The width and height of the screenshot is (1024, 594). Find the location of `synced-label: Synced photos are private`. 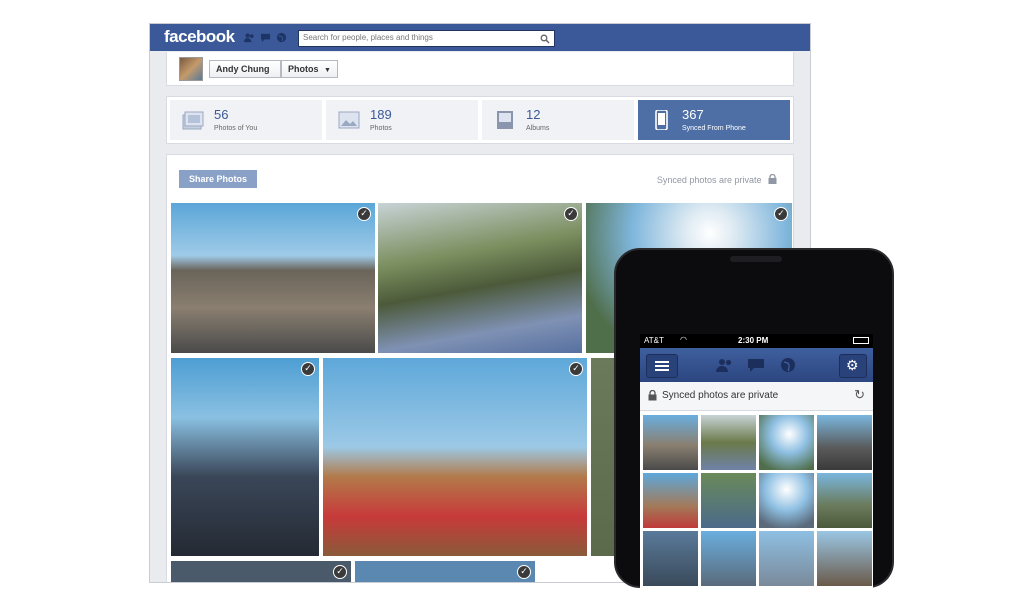

synced-label: Synced photos are private is located at coordinates (720, 395).